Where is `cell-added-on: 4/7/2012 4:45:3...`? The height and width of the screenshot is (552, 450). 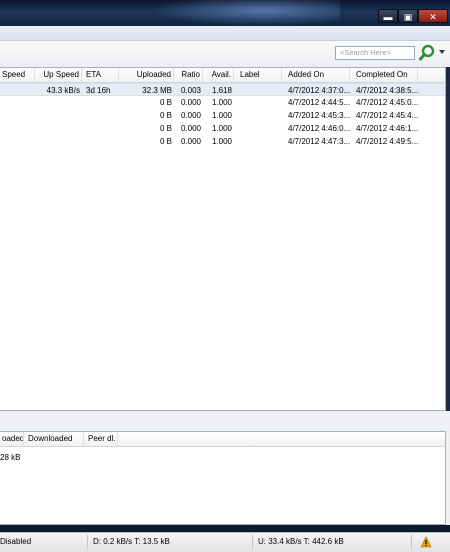 cell-added-on: 4/7/2012 4:45:3... is located at coordinates (319, 115).